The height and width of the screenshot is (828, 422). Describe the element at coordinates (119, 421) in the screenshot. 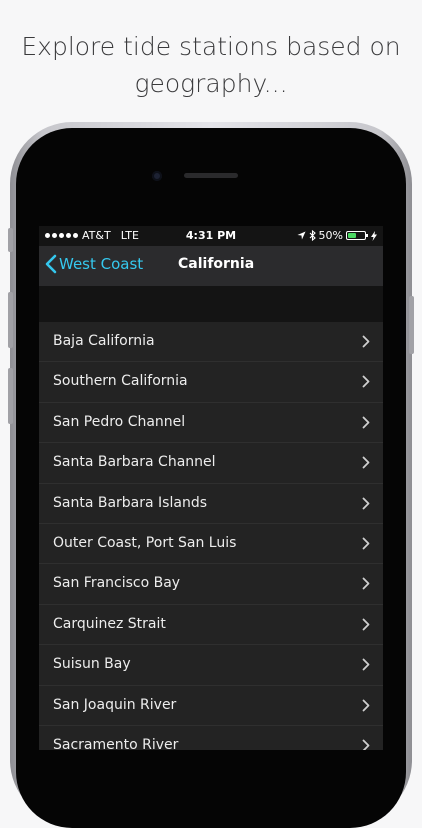

I see `list-item-label: San Pedro Channel` at that location.